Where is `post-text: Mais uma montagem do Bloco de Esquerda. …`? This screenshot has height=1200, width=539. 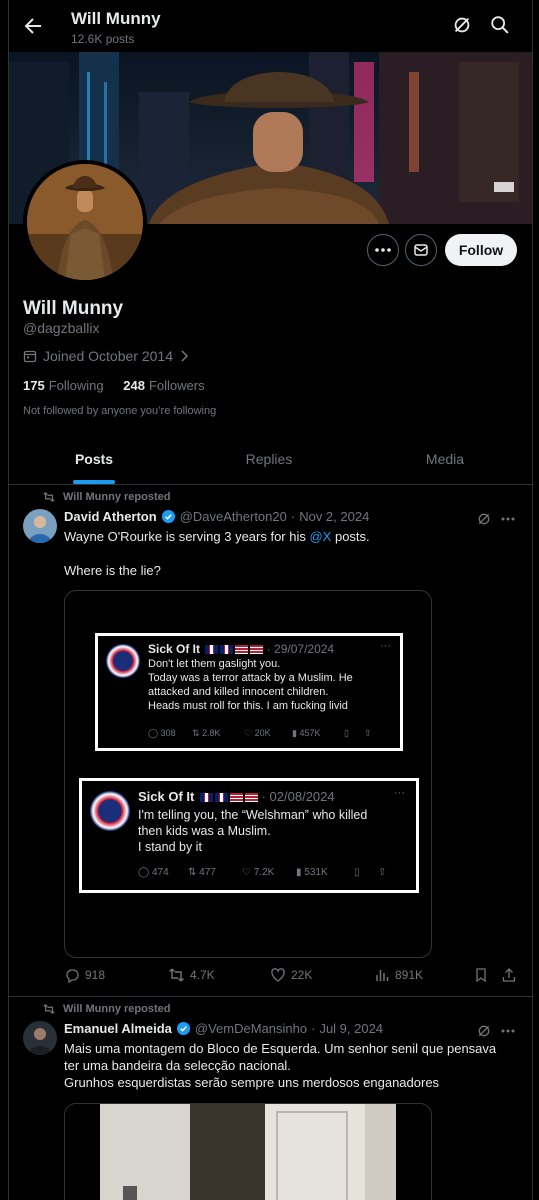
post-text: Mais uma montagem do Bloco de Esquerda. … is located at coordinates (280, 1065).